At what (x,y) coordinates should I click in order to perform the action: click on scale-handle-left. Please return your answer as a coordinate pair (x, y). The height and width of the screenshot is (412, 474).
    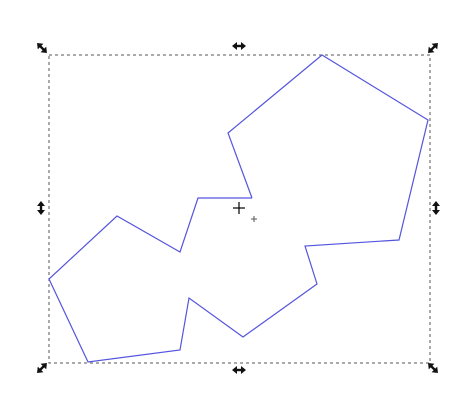
    Looking at the image, I should click on (41, 208).